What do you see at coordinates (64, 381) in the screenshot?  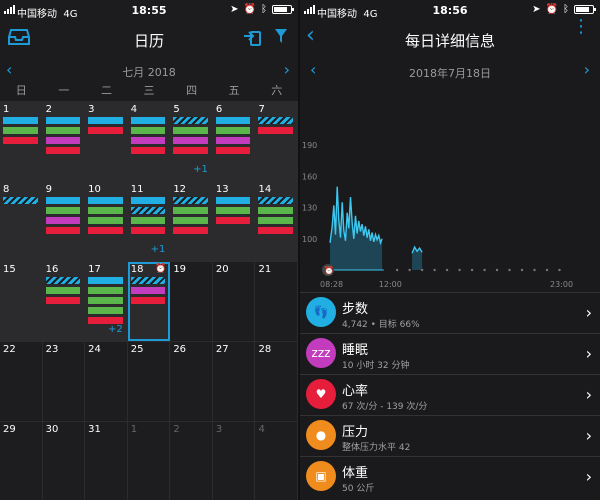 I see `calendar-day-cell: 23` at bounding box center [64, 381].